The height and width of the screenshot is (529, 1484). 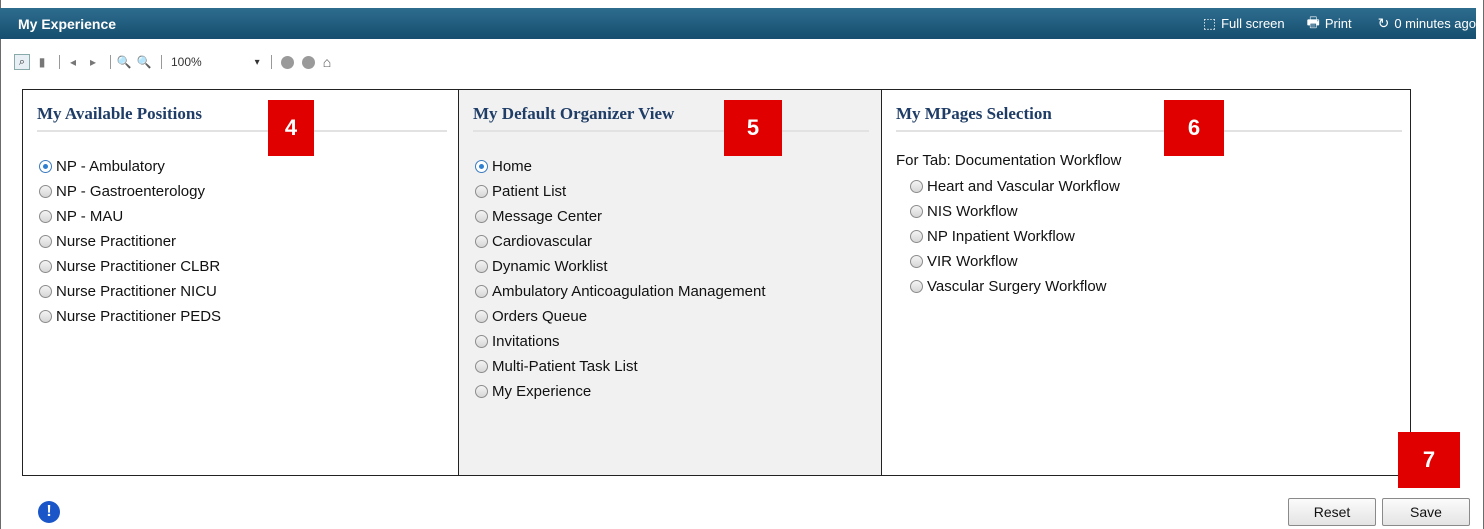 What do you see at coordinates (1253, 23) in the screenshot?
I see `full-screen-label: Full screen` at bounding box center [1253, 23].